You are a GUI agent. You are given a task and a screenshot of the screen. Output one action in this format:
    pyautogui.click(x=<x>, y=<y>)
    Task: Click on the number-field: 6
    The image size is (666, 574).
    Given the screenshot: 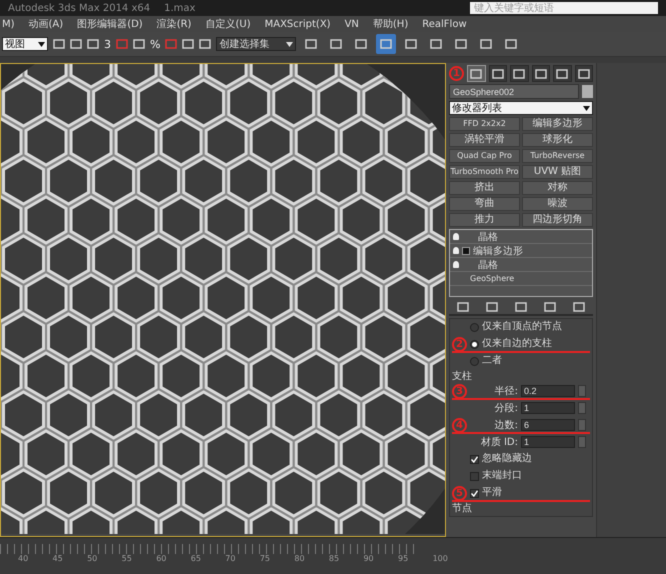 What is the action you would take?
    pyautogui.click(x=548, y=425)
    